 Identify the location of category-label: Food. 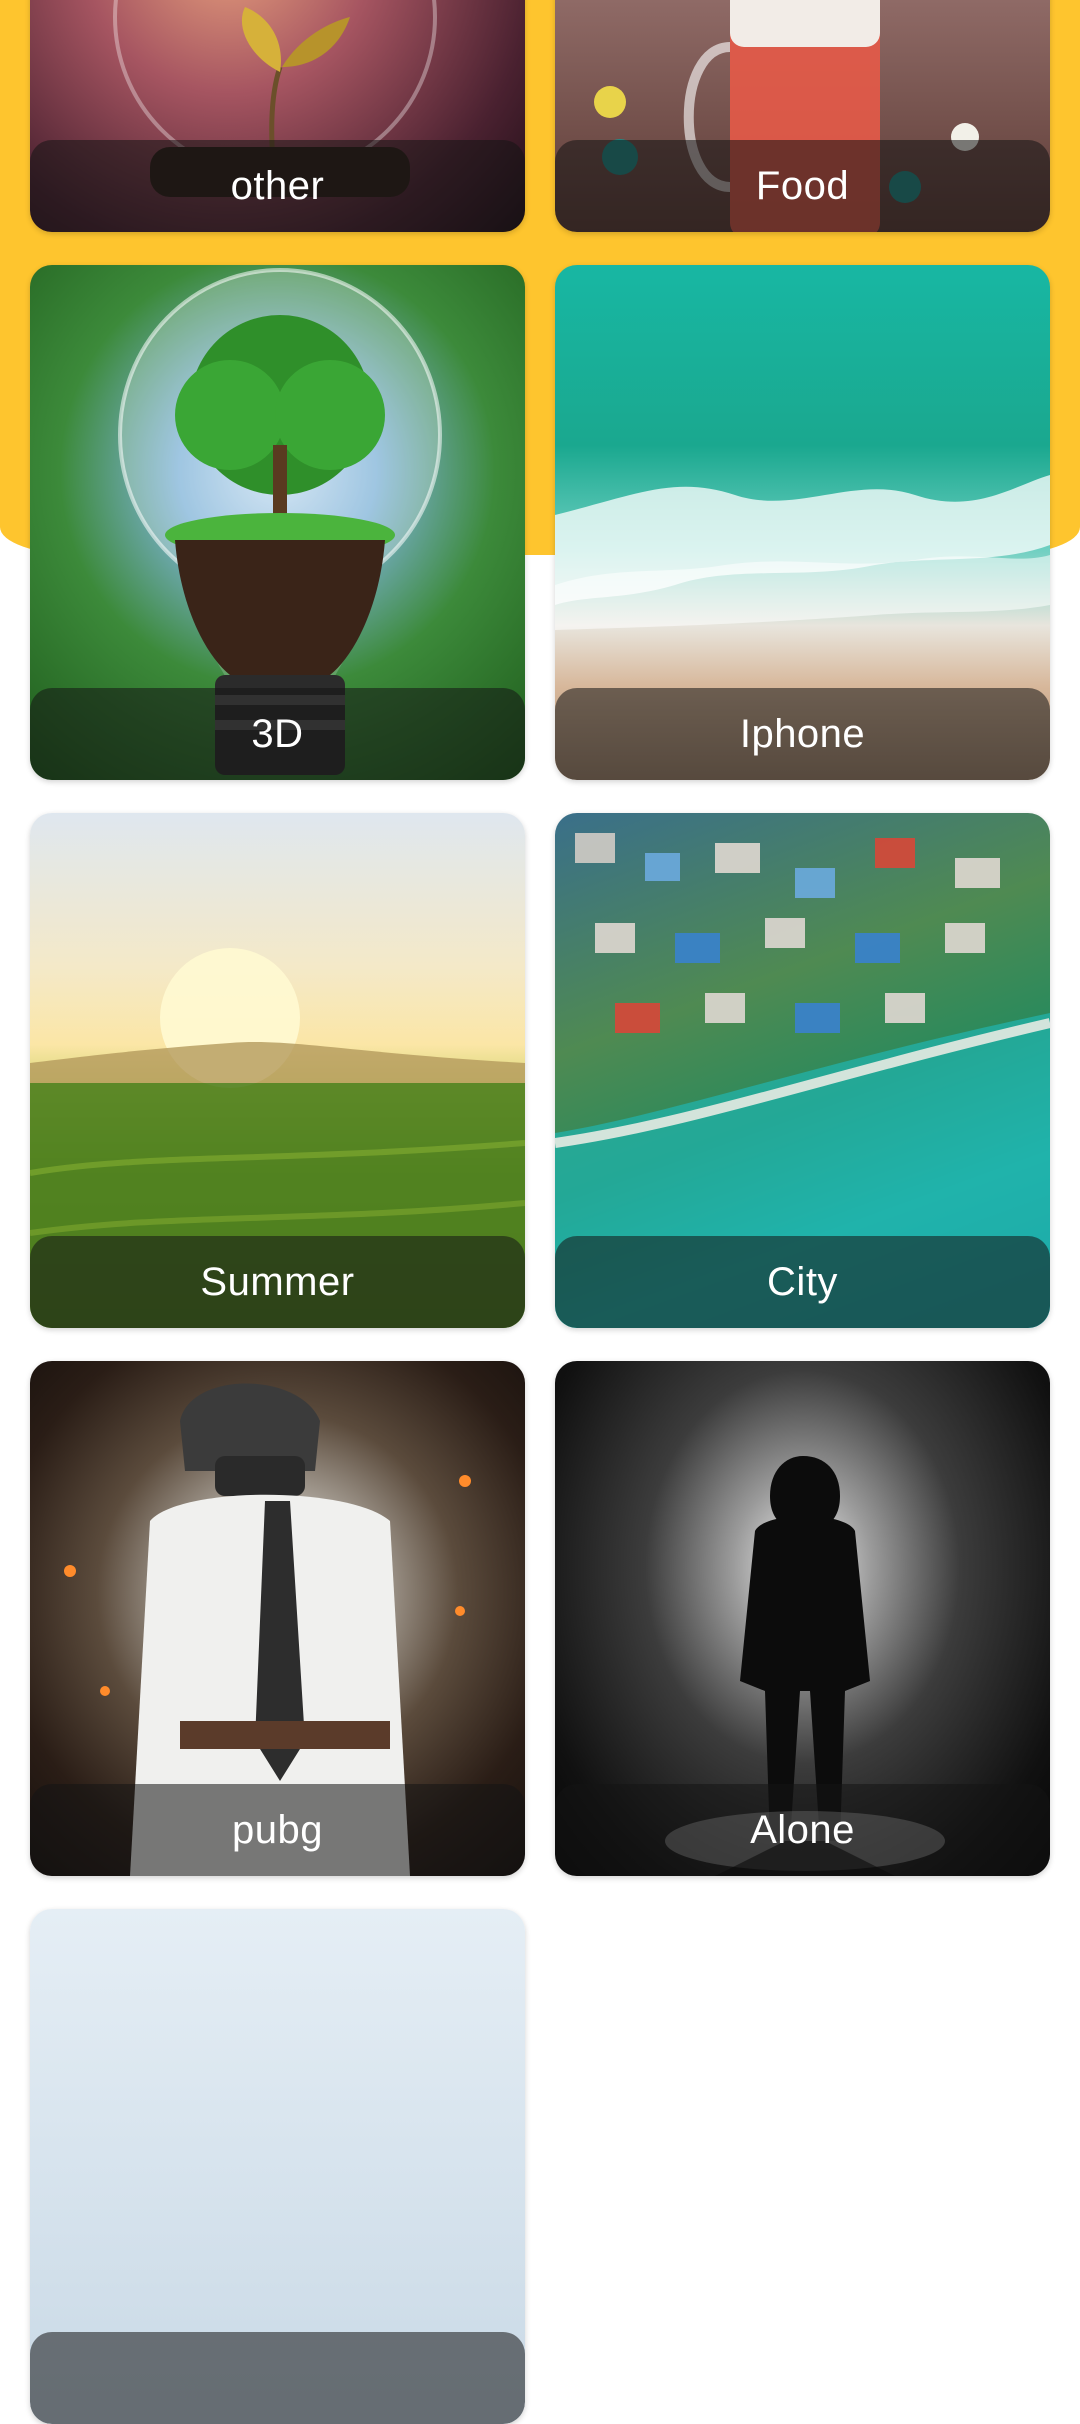
(802, 185).